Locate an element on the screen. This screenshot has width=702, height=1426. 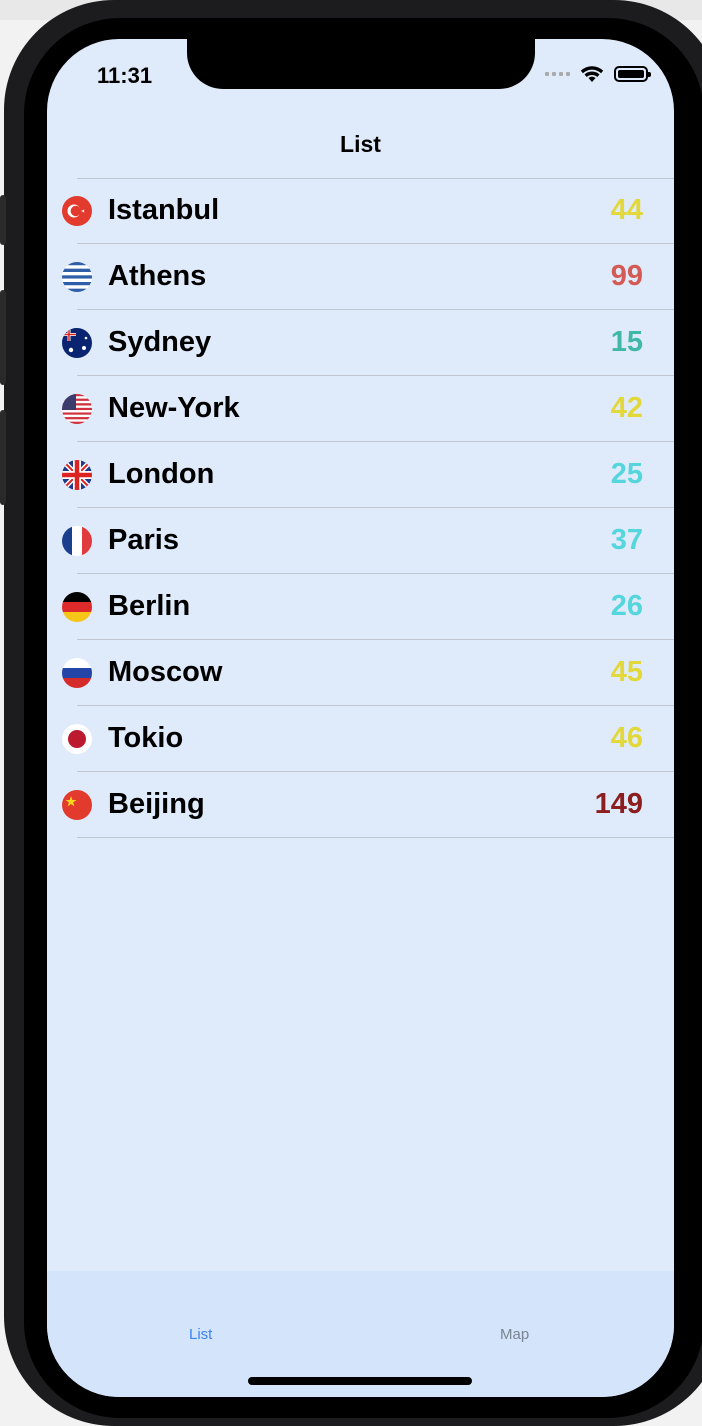
china-flag-icon is located at coordinates (77, 805).